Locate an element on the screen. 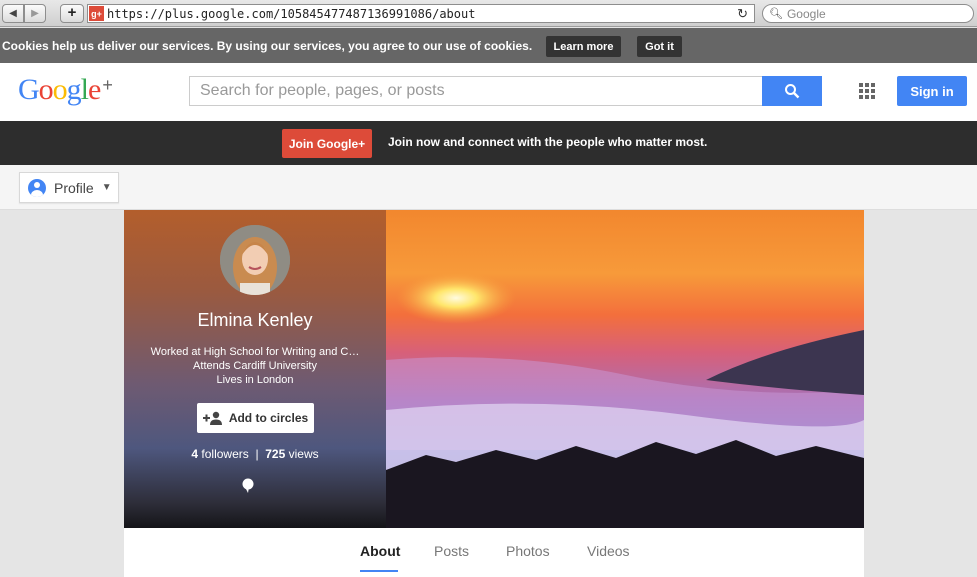 This screenshot has height=577, width=977. search-input: Search for people, pages, or posts is located at coordinates (476, 91).